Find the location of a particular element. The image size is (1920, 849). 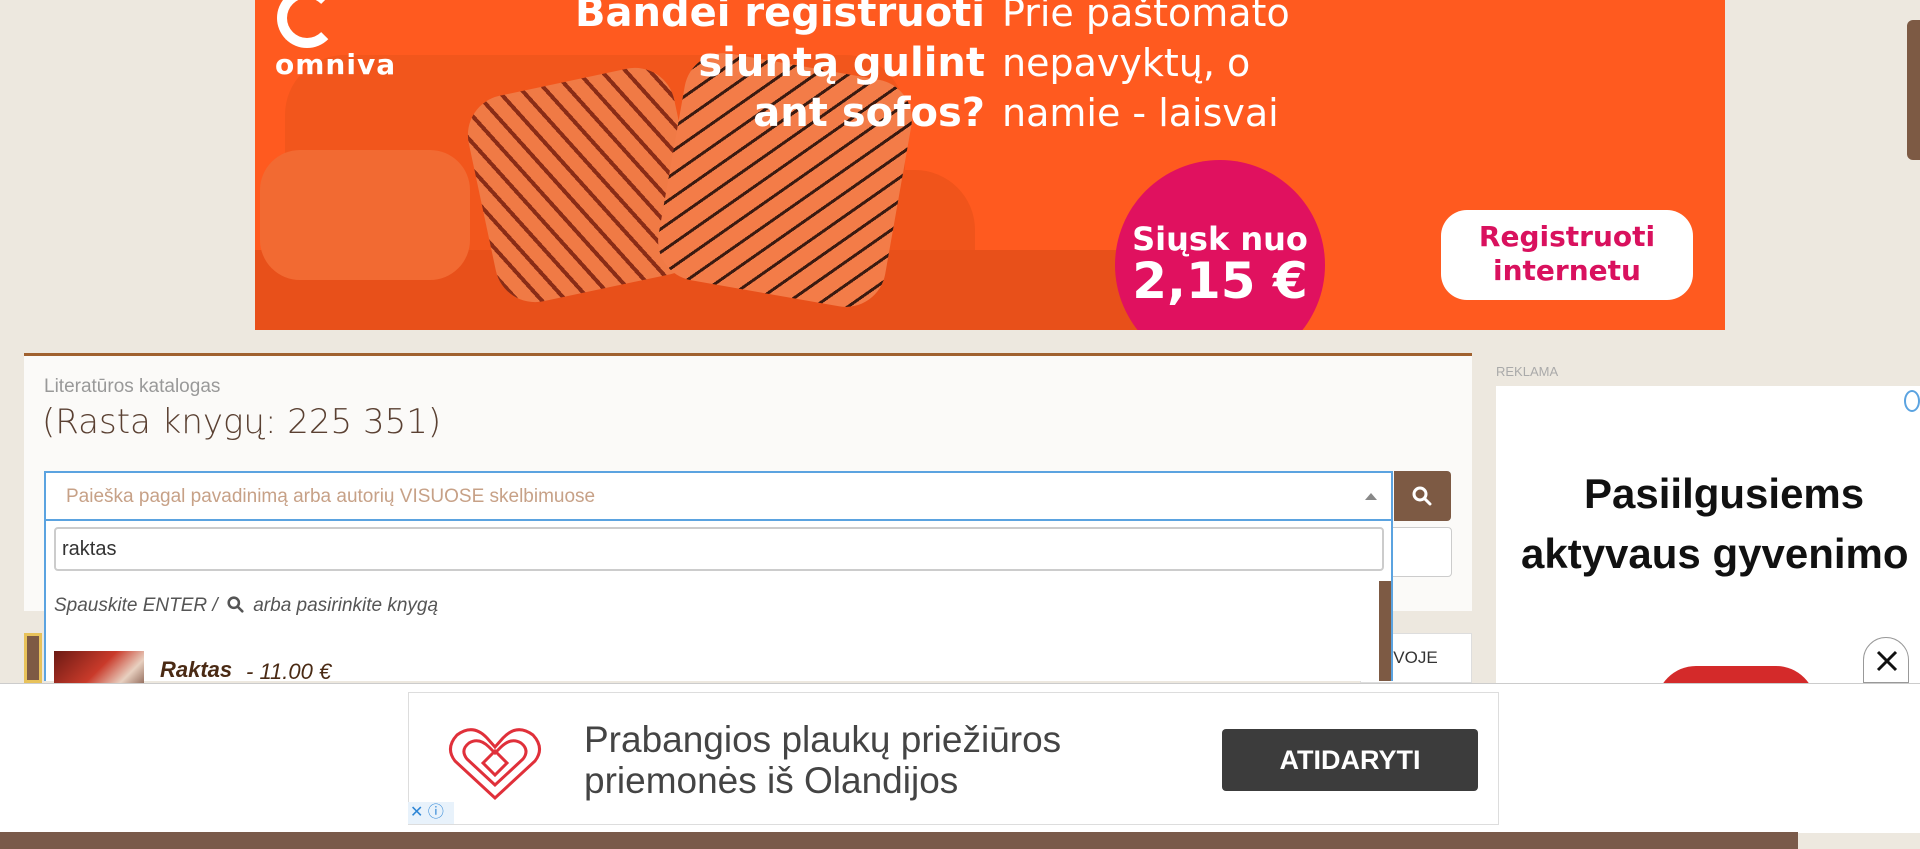

omniva-logo-icon is located at coordinates (307, 24).